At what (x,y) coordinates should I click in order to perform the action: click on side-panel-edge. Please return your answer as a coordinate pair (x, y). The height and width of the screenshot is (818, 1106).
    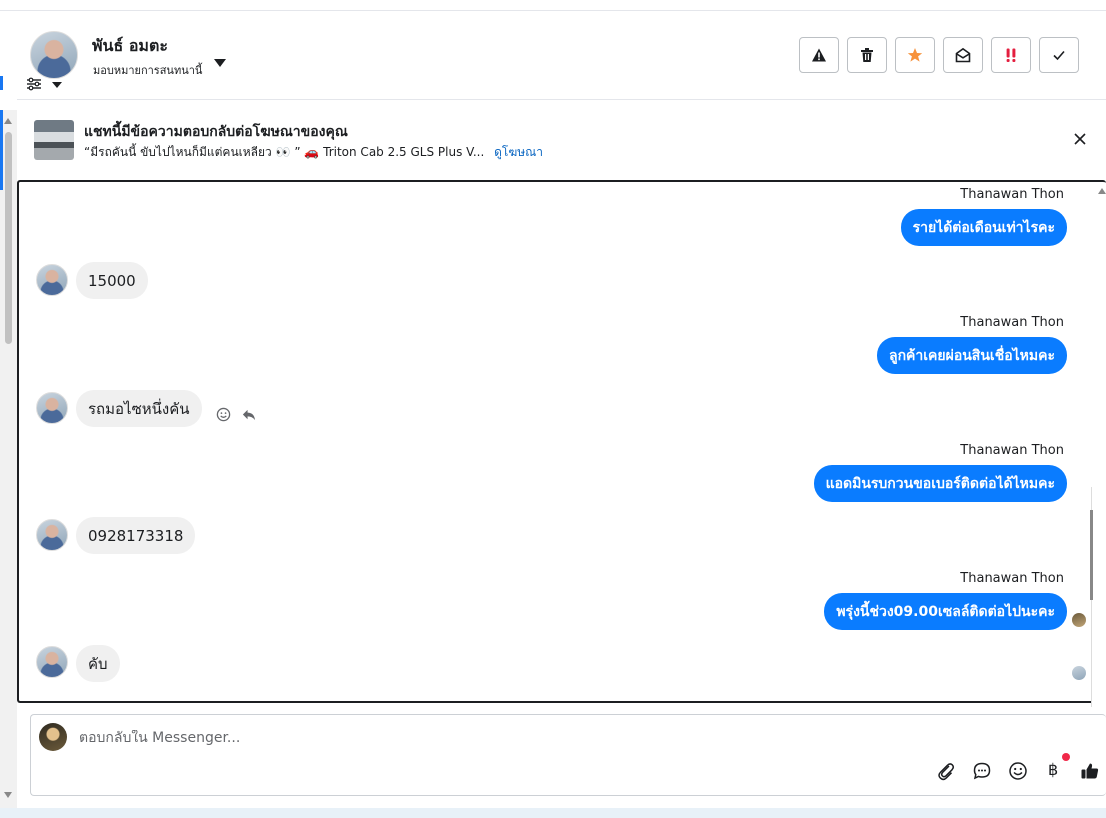
    Looking at the image, I should click on (1098, 597).